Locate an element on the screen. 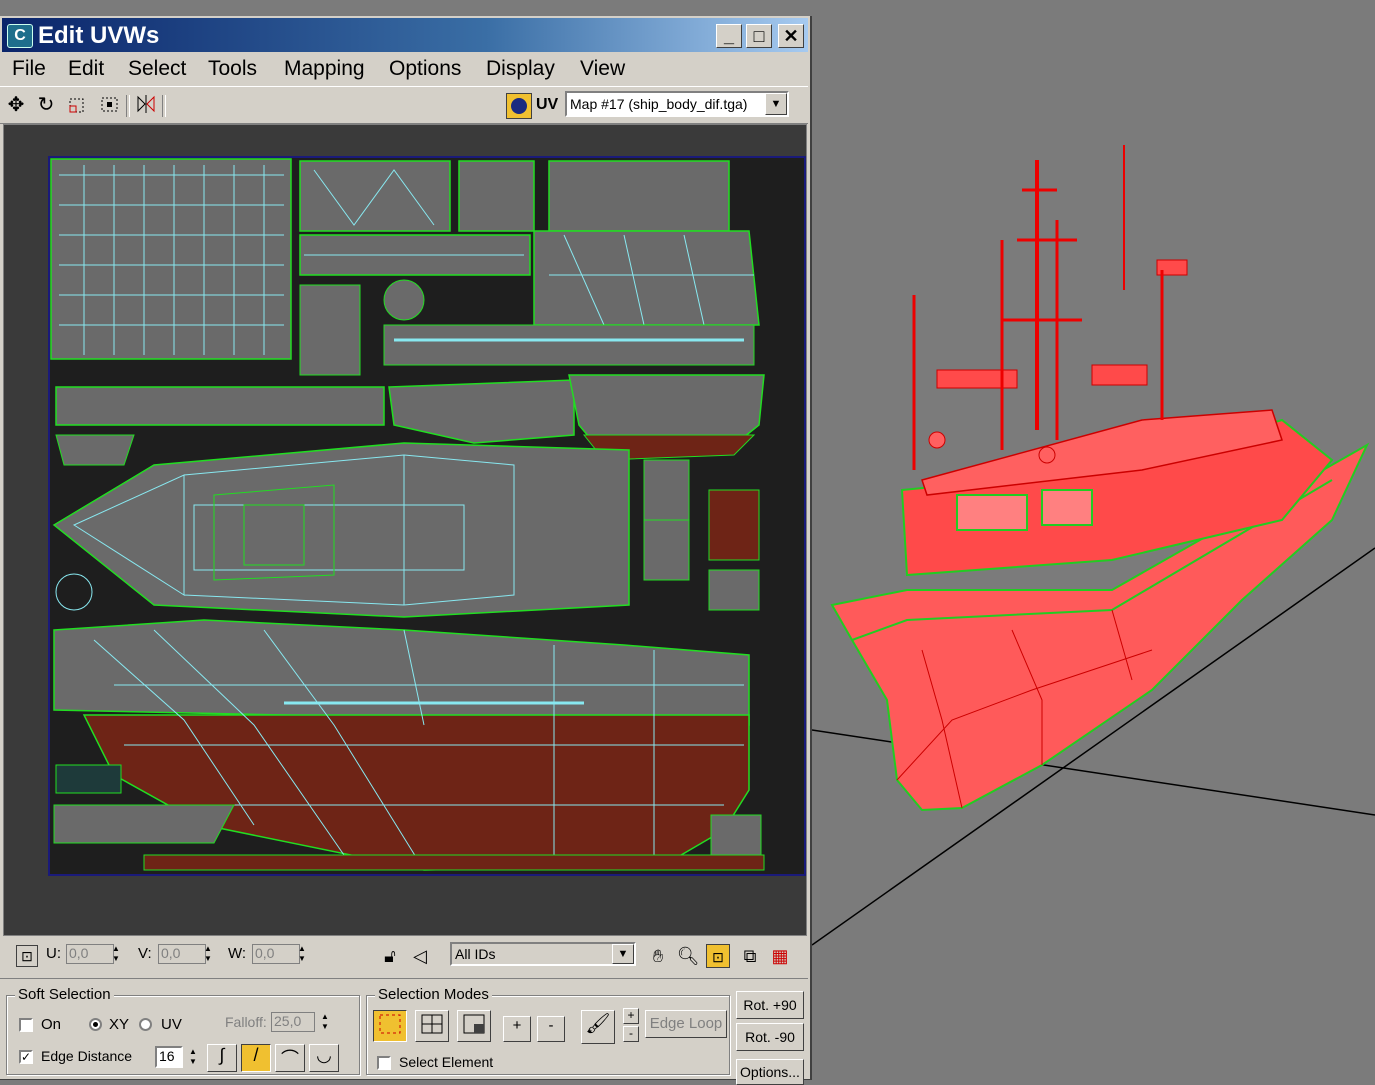  paint-select-icon: 🖌︎ is located at coordinates (598, 1027).